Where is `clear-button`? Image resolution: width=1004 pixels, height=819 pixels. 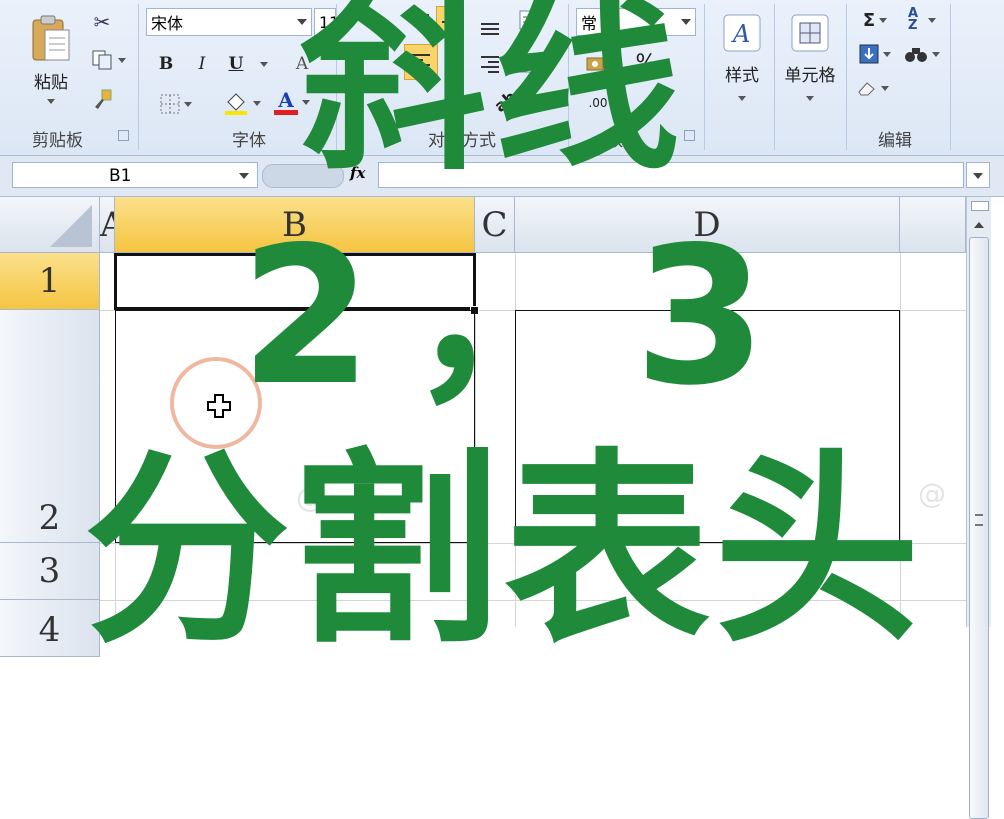
clear-button is located at coordinates (873, 88).